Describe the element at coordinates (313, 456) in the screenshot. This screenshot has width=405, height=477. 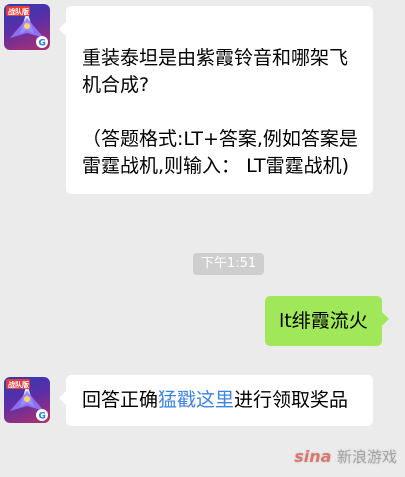
I see `watermark-brand: sina` at that location.